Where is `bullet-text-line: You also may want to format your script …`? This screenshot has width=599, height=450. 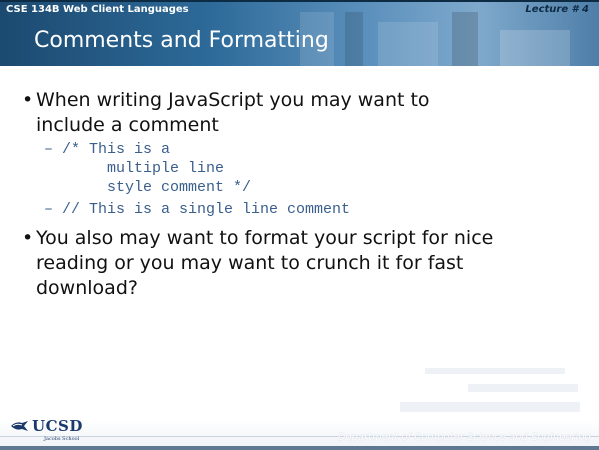 bullet-text-line: You also may want to format your script … is located at coordinates (265, 238).